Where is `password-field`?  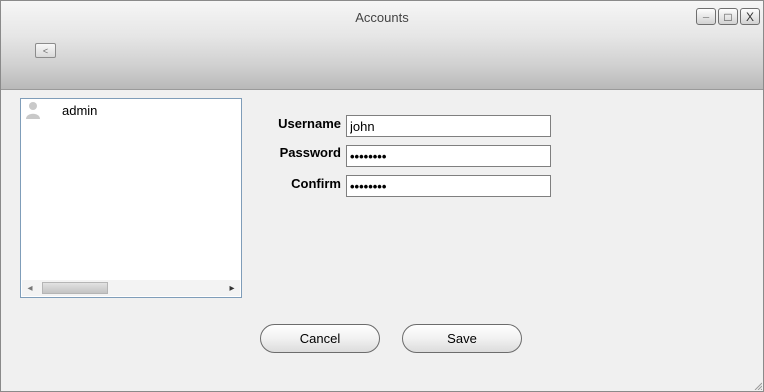
password-field is located at coordinates (448, 156).